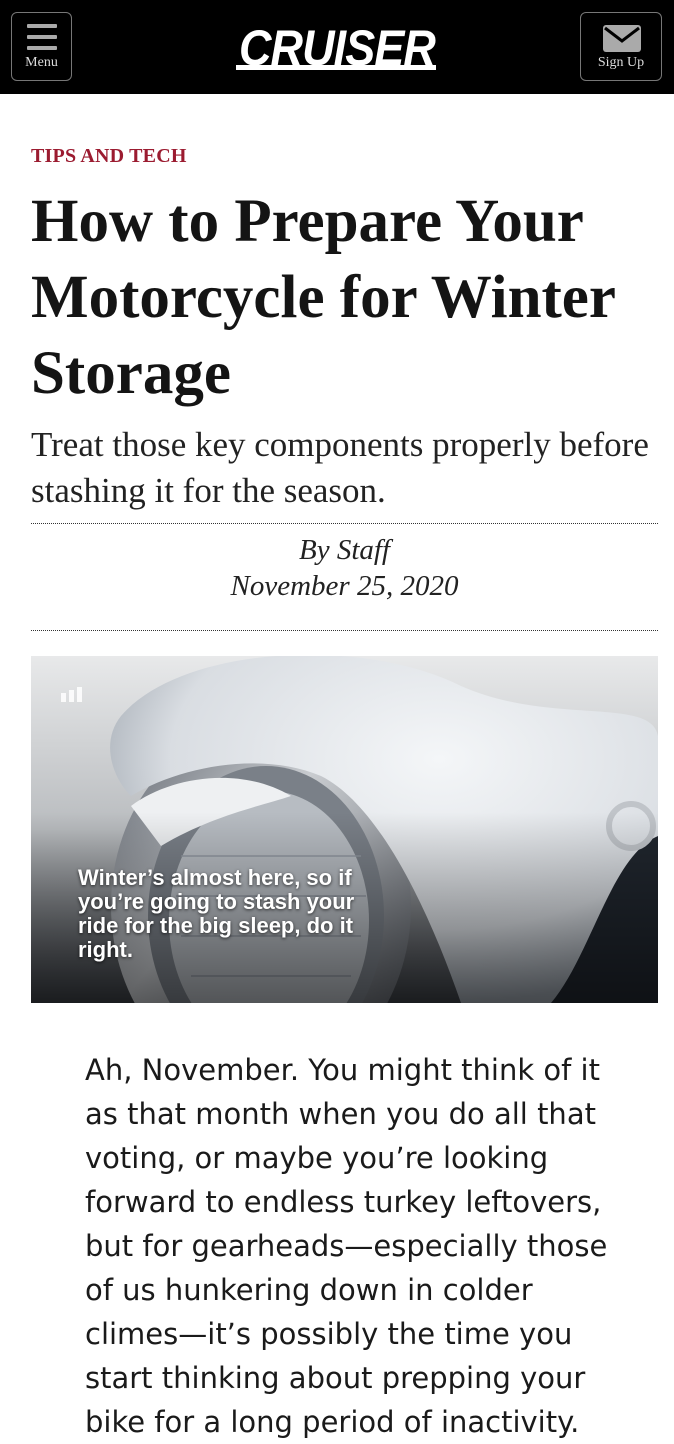  Describe the element at coordinates (344, 586) in the screenshot. I see `article-date: November 25, 2020` at that location.